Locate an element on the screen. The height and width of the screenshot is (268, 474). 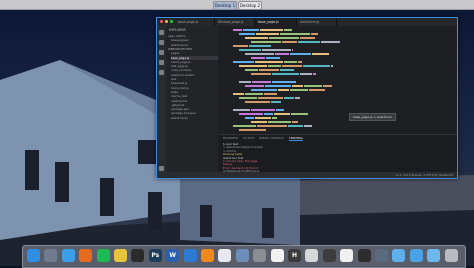
preview-icon is located at coordinates (242, 255).